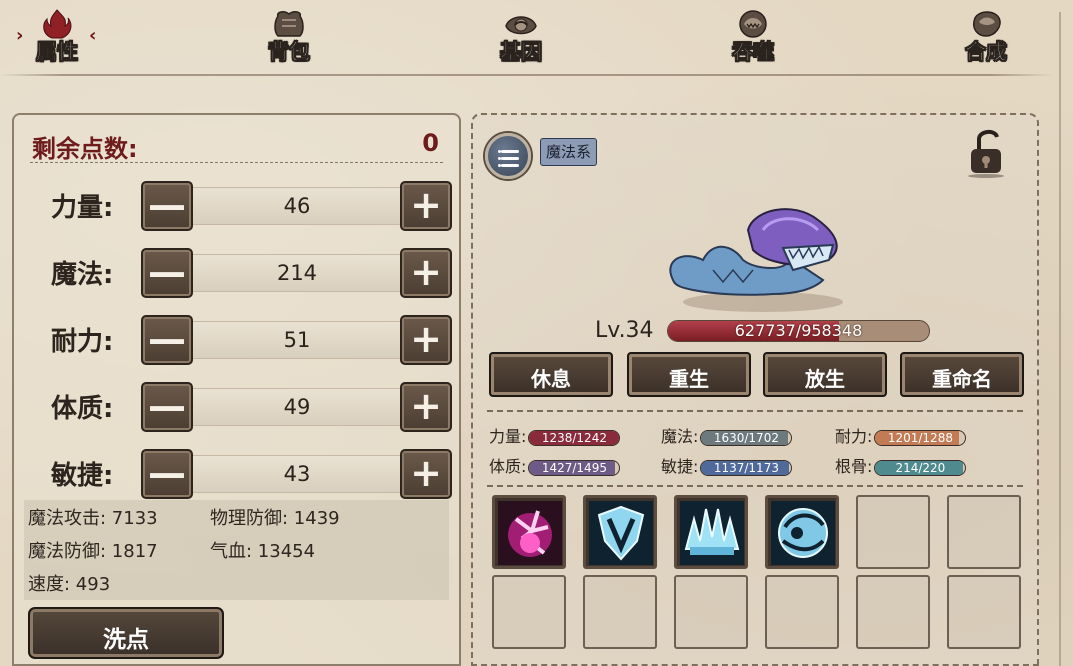 Image resolution: width=1073 pixels, height=666 pixels. I want to click on aptitude-value: 1201/1288, so click(920, 437).